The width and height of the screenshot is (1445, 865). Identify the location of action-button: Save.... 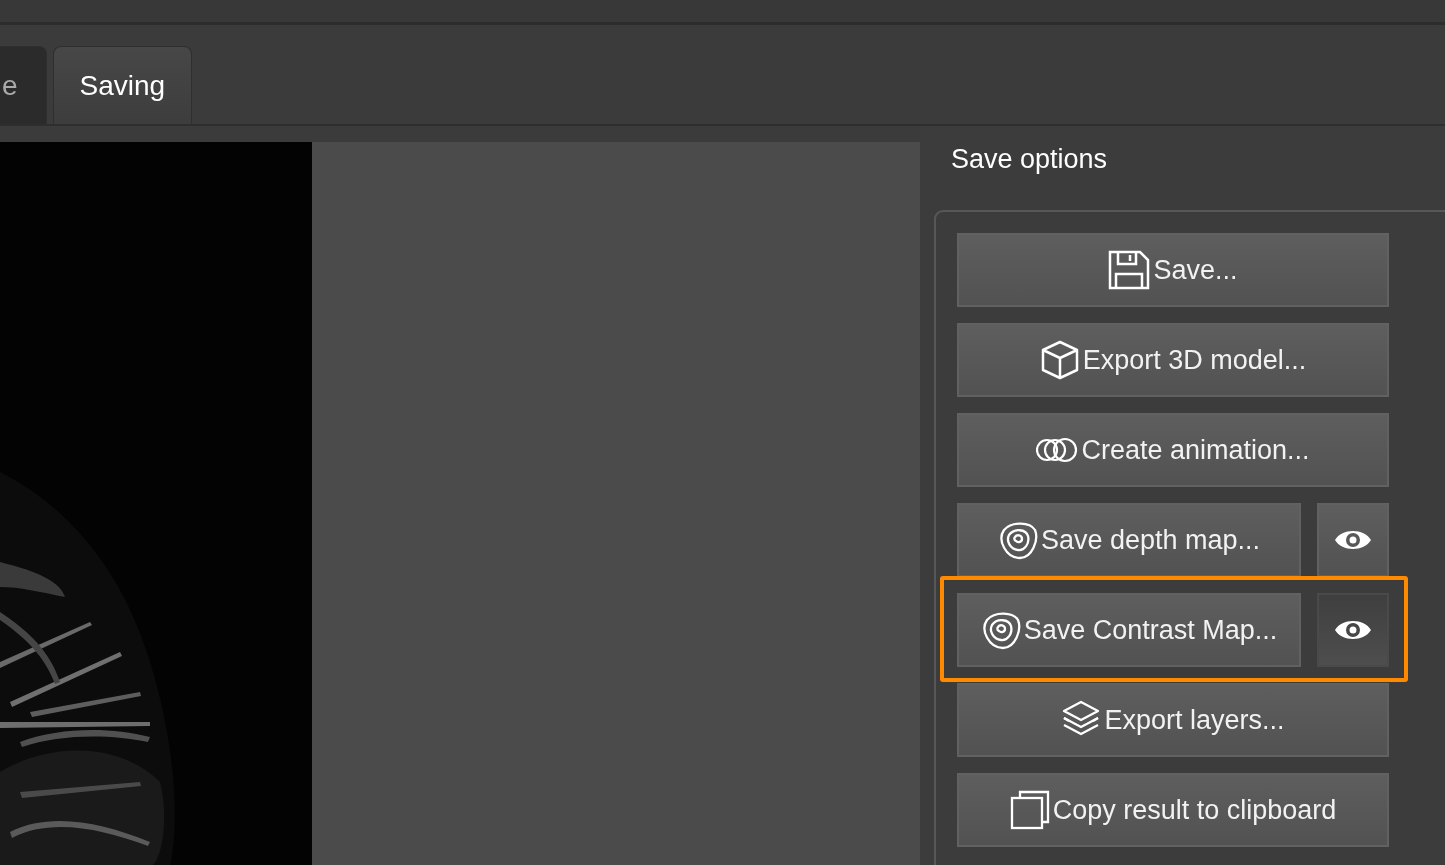
(1173, 270).